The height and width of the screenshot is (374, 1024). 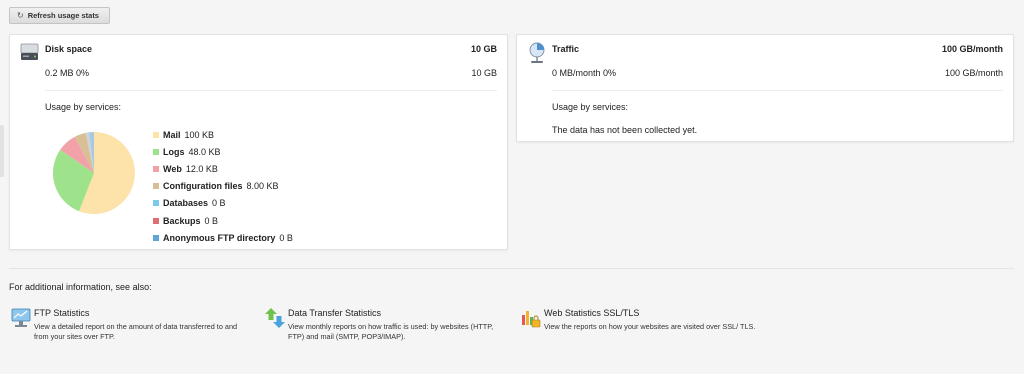 I want to click on disk-space-title: Disk space, so click(x=69, y=49).